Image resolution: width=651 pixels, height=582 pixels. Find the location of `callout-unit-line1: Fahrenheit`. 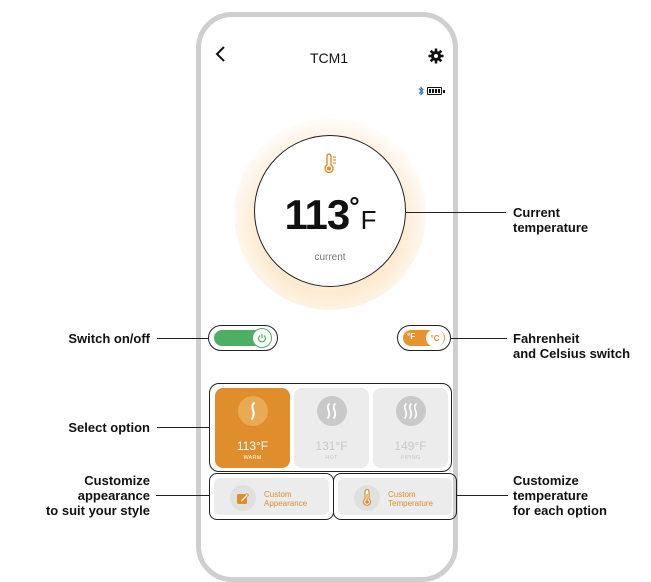

callout-unit-line1: Fahrenheit is located at coordinates (546, 338).